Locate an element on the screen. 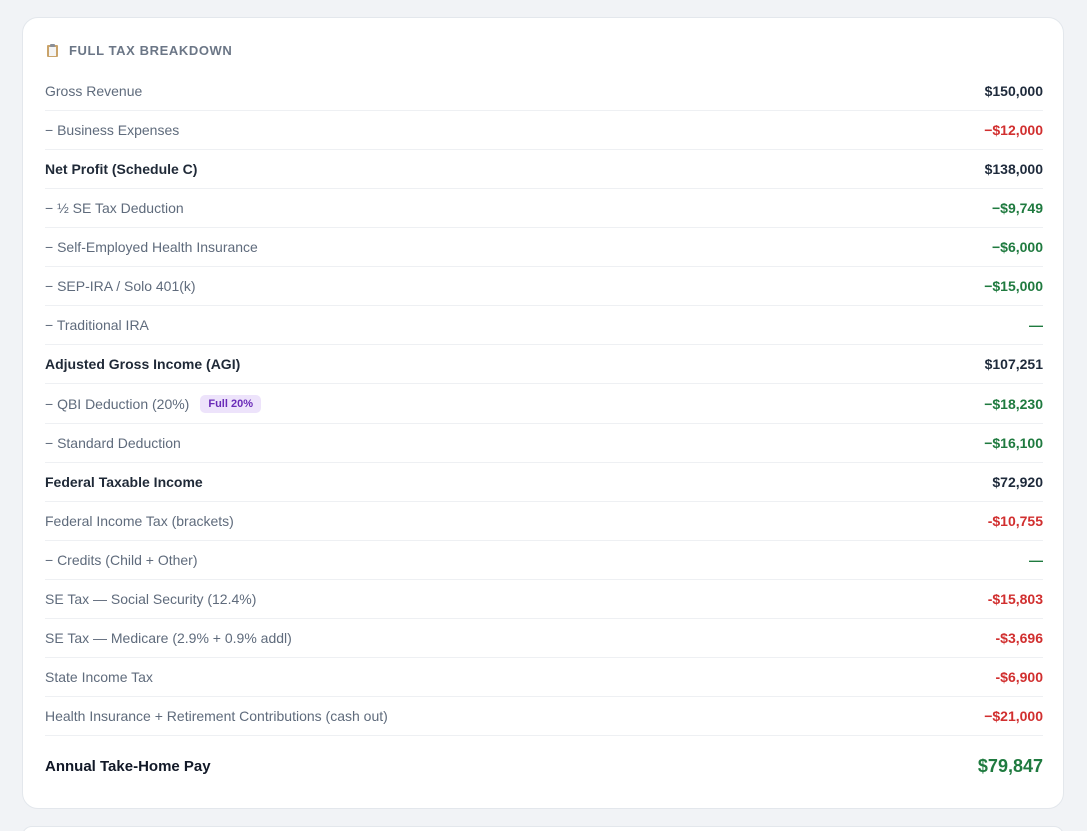 This screenshot has width=1087, height=831. row-value: -$15,803 is located at coordinates (1015, 599).